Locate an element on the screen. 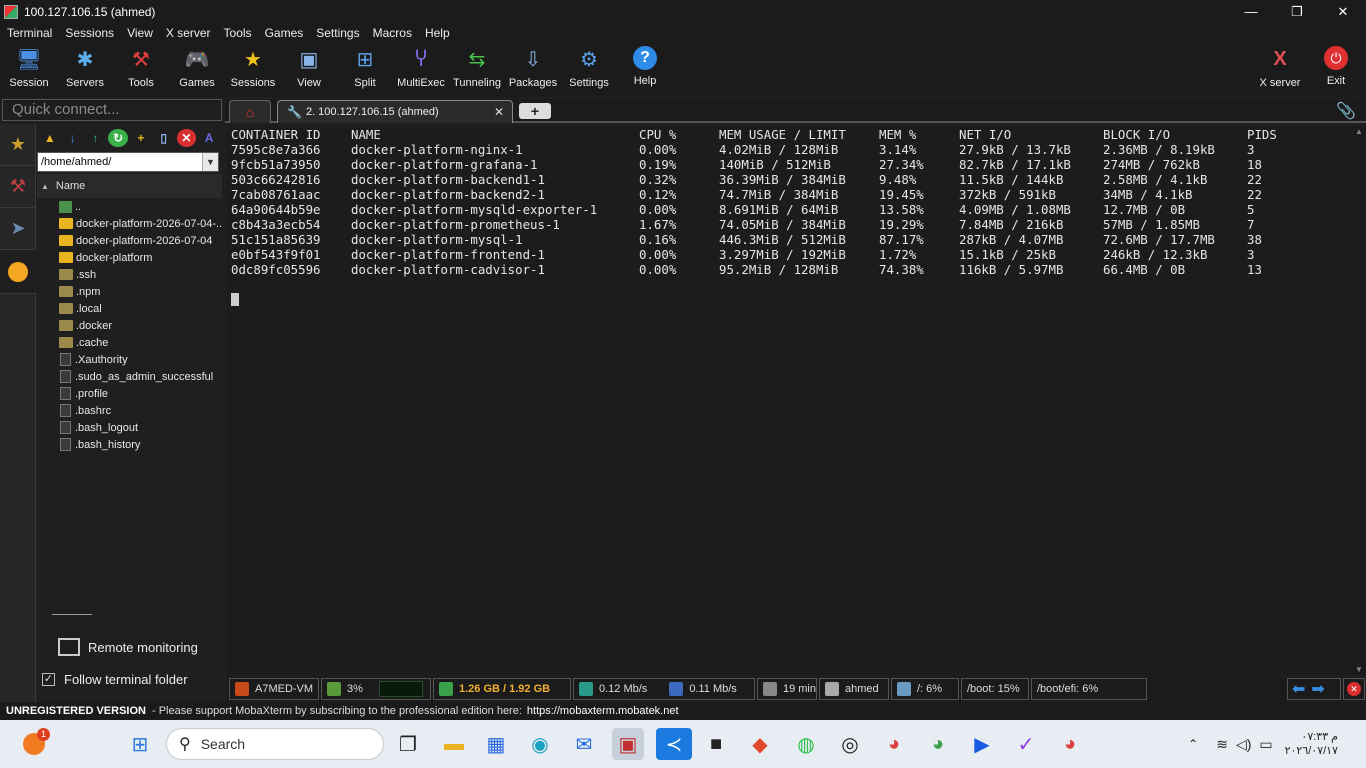 This screenshot has height=768, width=1366. volume-icon: ◁) is located at coordinates (1243, 744).